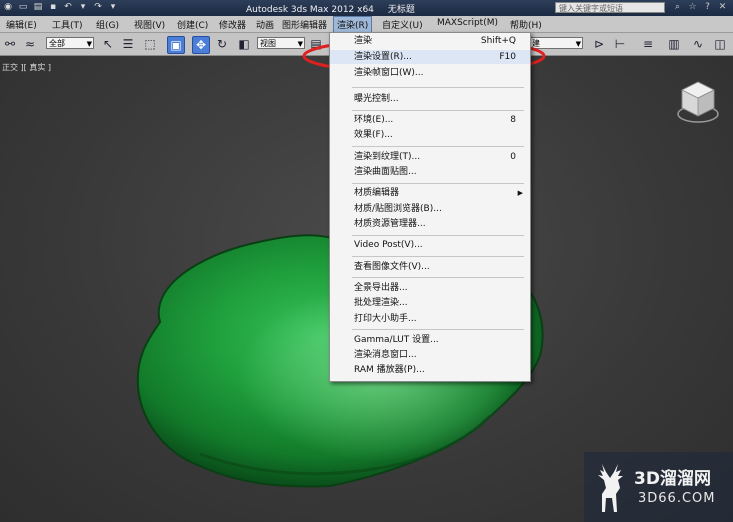  Describe the element at coordinates (316, 44) in the screenshot. I see `pivot-center-icon: ▤` at that location.